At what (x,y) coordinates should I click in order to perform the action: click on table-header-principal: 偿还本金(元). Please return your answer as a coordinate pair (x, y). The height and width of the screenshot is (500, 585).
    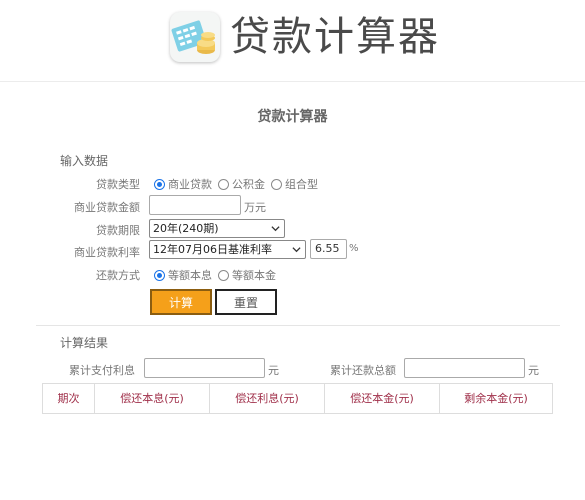
    Looking at the image, I should click on (382, 398).